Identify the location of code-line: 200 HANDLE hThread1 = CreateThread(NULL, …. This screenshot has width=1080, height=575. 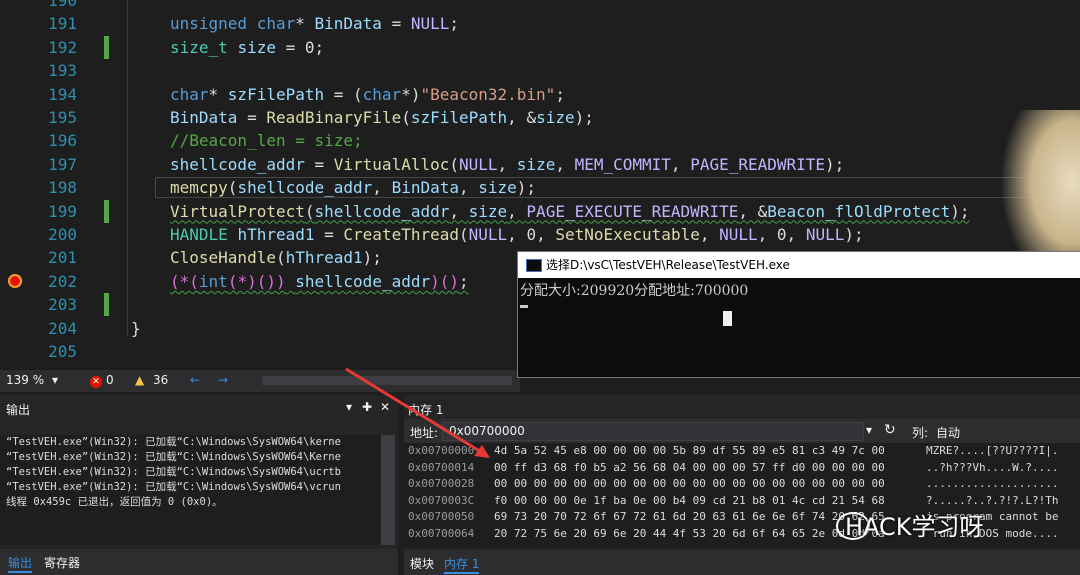
(540, 234).